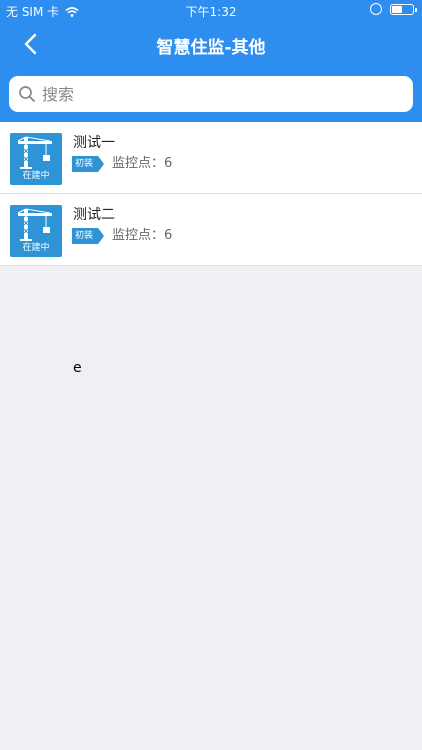 Image resolution: width=422 pixels, height=750 pixels. I want to click on battery-icon, so click(403, 9).